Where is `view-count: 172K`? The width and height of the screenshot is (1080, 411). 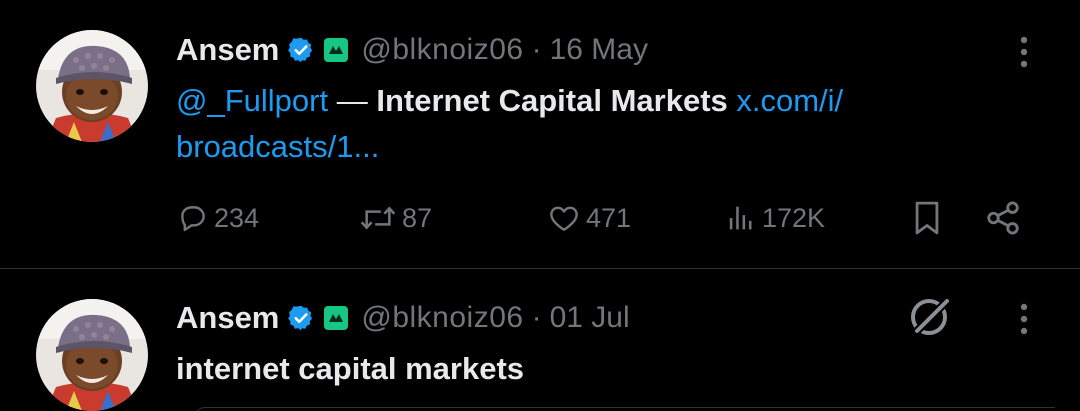 view-count: 172K is located at coordinates (794, 217).